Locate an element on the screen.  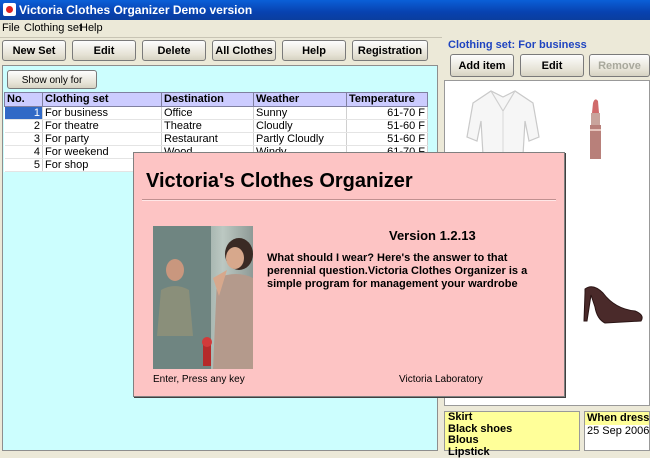
menu-file: File is located at coordinates (11, 28).